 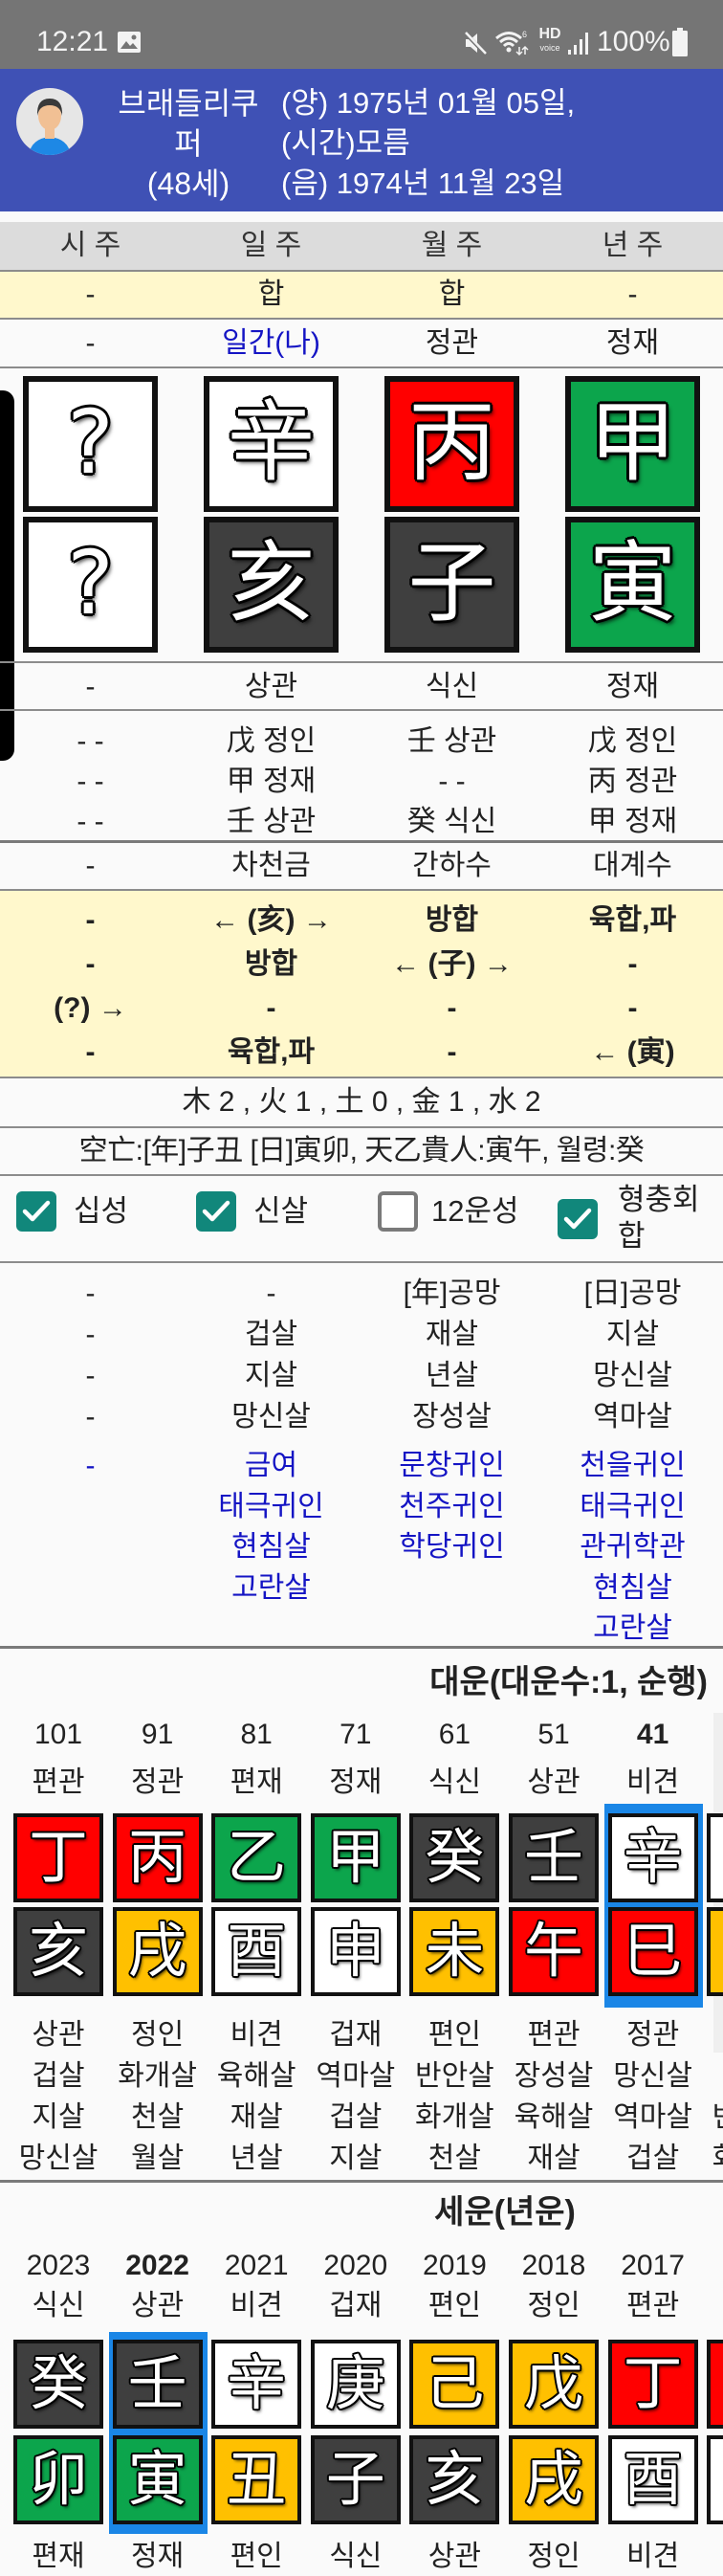 I want to click on branch-tile: 亥, so click(x=272, y=585).